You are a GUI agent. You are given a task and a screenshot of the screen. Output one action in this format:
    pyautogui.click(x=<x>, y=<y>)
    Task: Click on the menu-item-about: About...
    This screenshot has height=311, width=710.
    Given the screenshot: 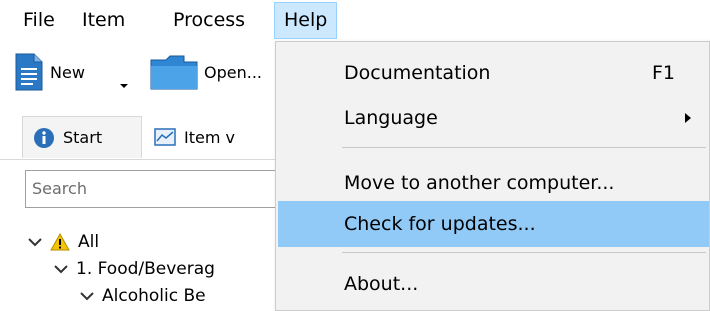 What is the action you would take?
    pyautogui.click(x=493, y=284)
    